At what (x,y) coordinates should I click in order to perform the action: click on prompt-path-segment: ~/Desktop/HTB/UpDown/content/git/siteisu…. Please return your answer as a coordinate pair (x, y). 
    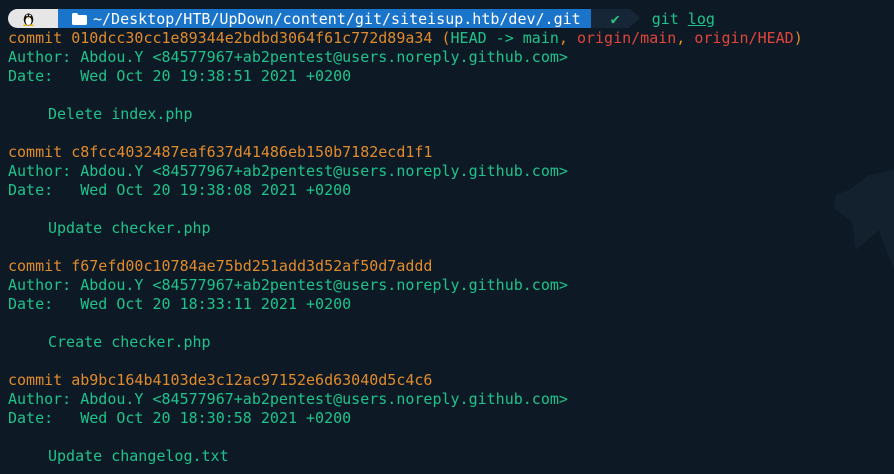
    Looking at the image, I should click on (329, 18).